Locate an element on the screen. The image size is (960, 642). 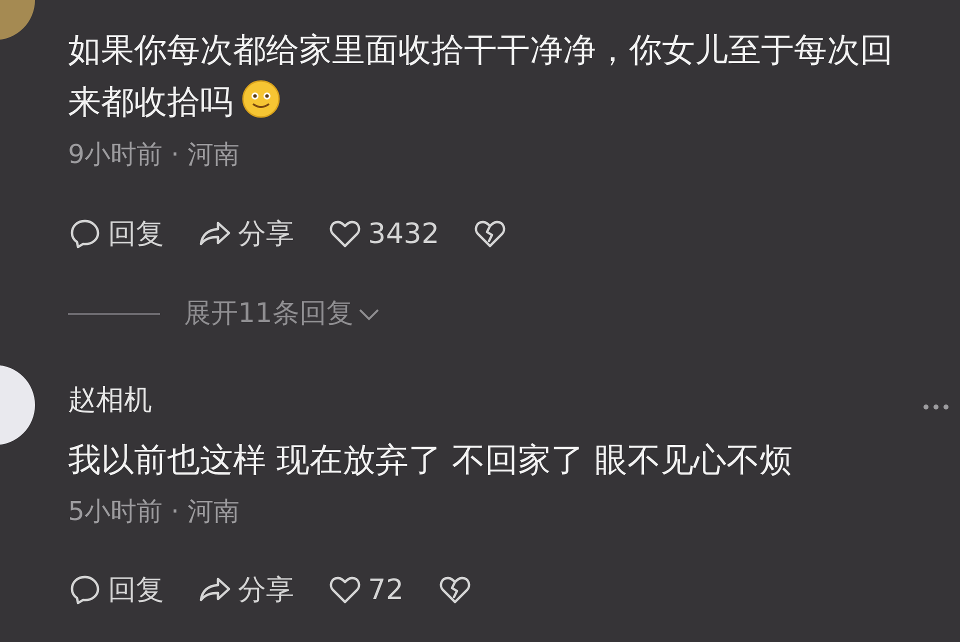
comment-time: 9小时前 is located at coordinates (115, 155).